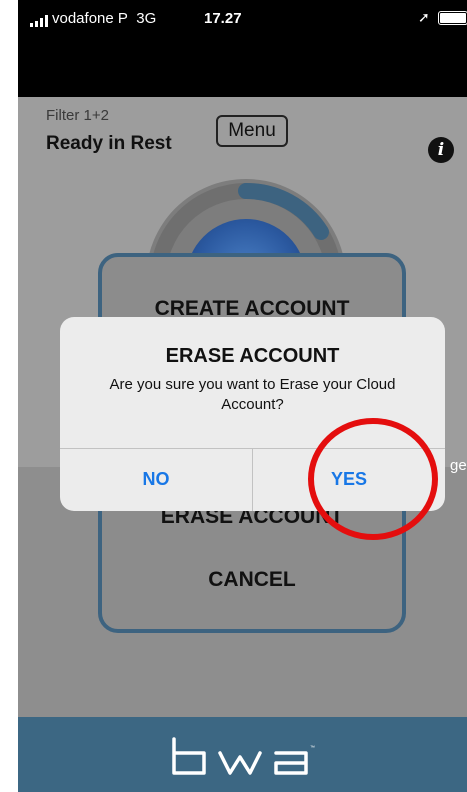 This screenshot has width=467, height=792. I want to click on carrier-network: vodafone P 3G, so click(104, 18).